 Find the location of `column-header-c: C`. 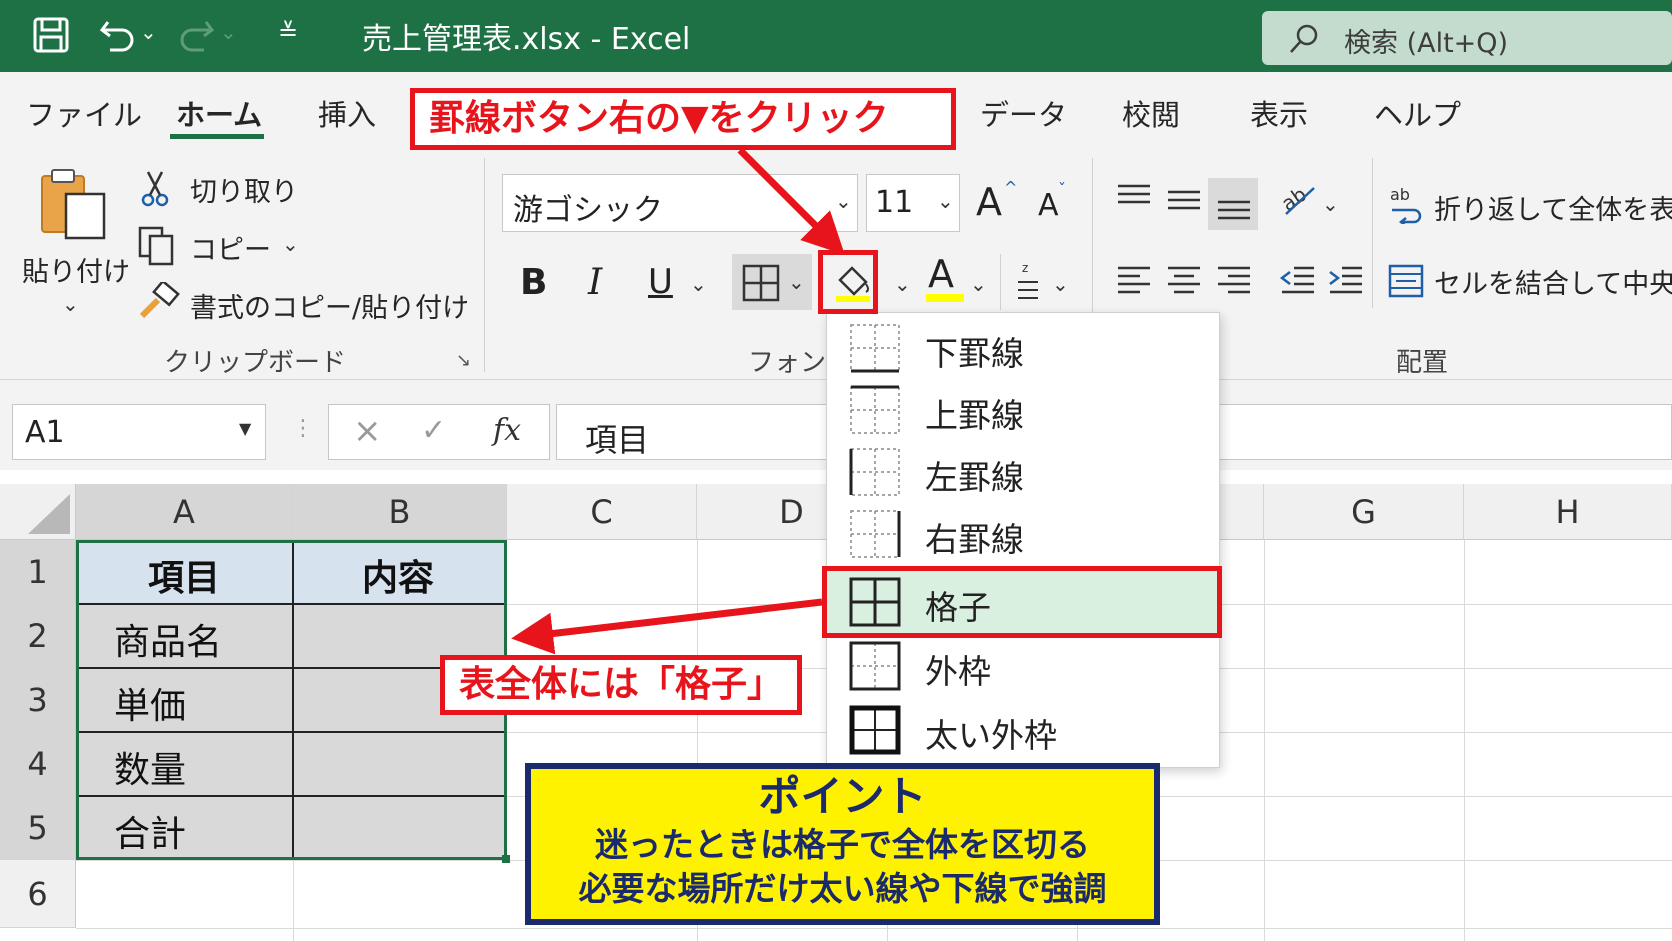

column-header-c: C is located at coordinates (602, 512).